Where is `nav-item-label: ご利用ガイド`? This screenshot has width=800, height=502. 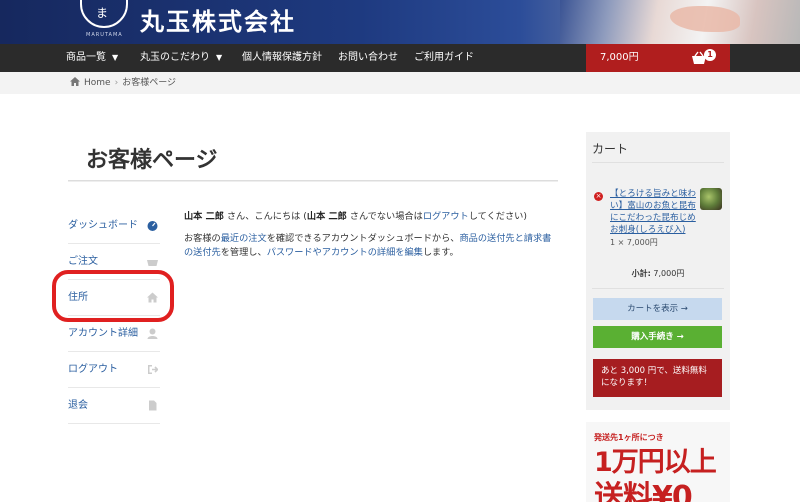 nav-item-label: ご利用ガイド is located at coordinates (444, 57).